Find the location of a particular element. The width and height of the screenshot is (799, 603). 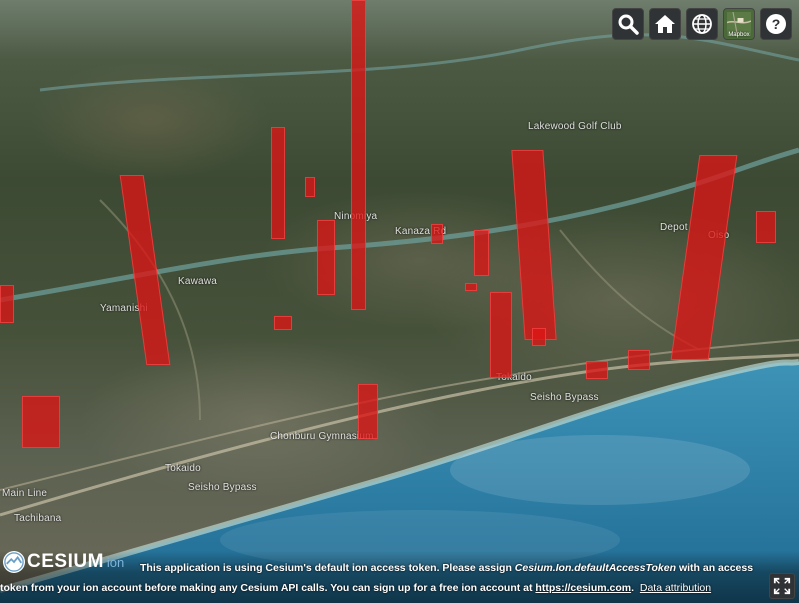

globe-icon is located at coordinates (702, 24).